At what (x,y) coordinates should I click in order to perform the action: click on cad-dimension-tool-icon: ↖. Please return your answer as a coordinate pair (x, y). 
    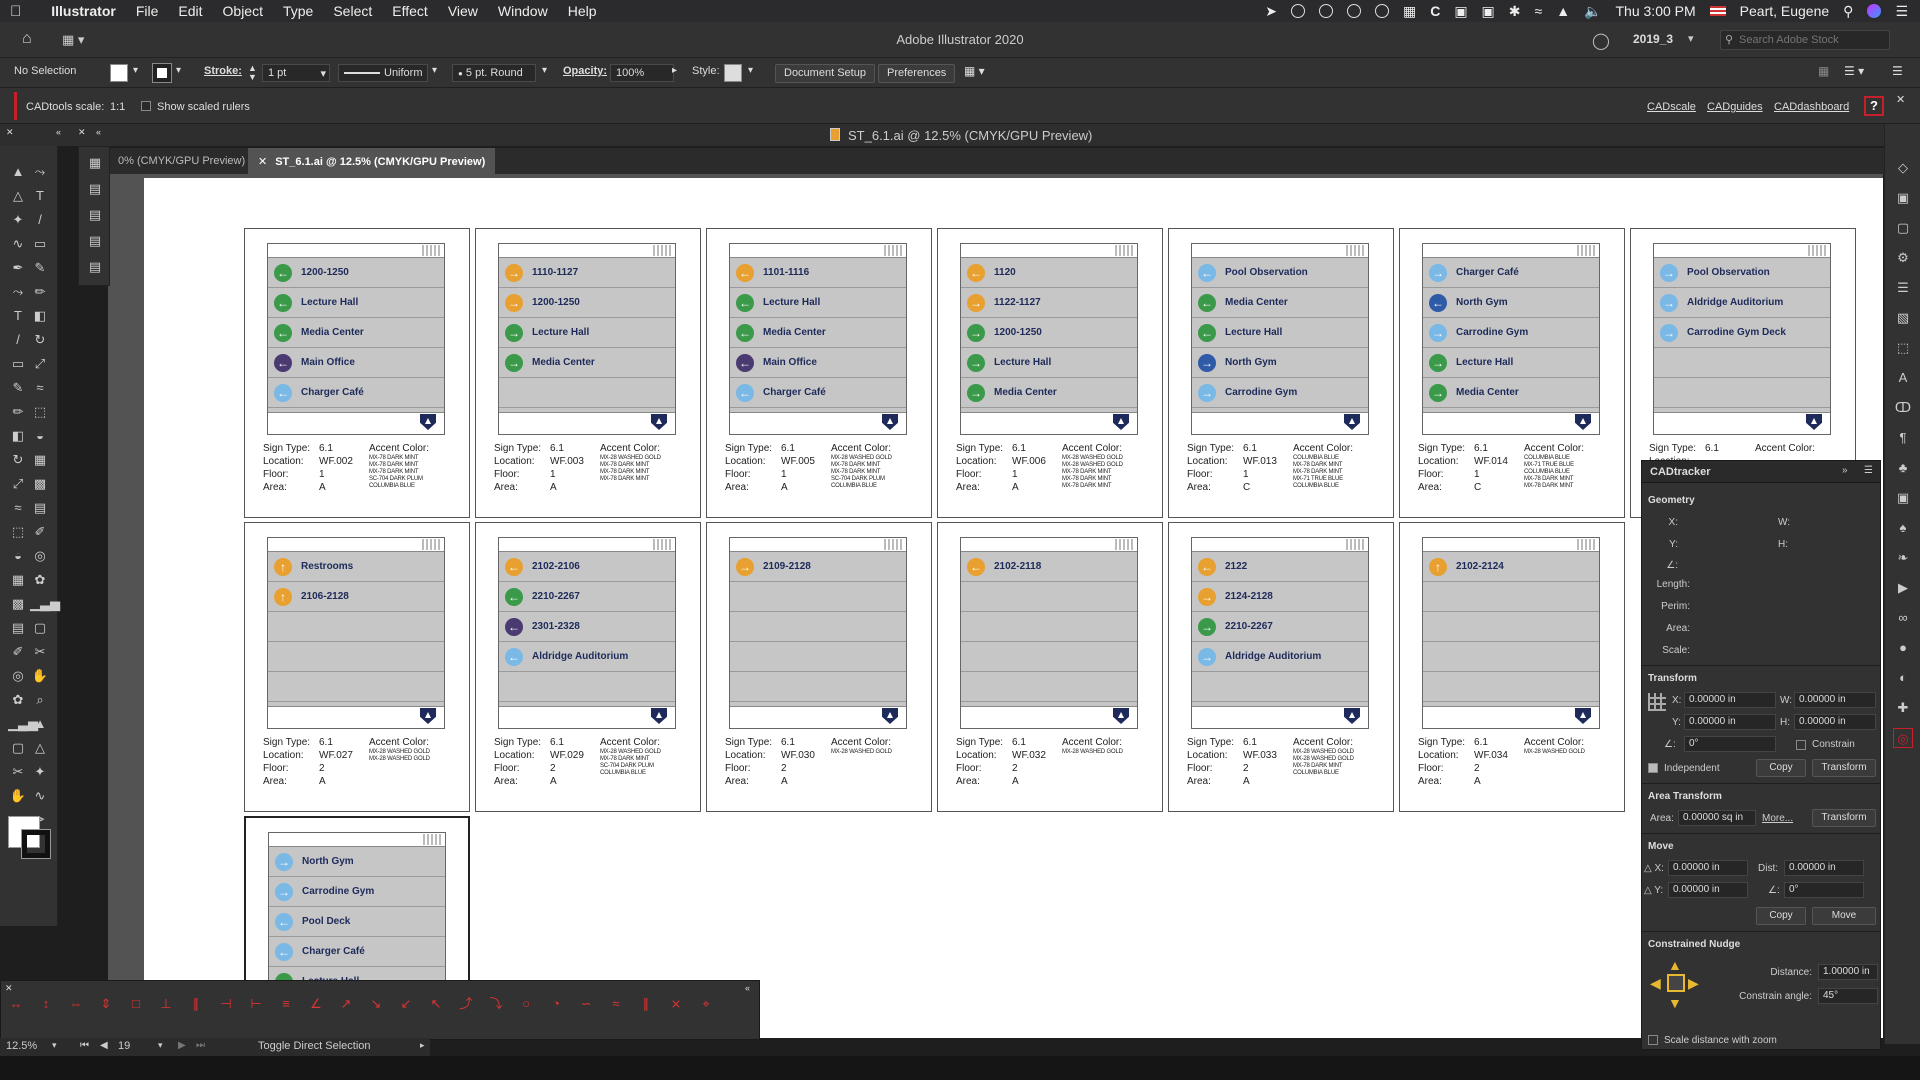
    Looking at the image, I should click on (436, 1004).